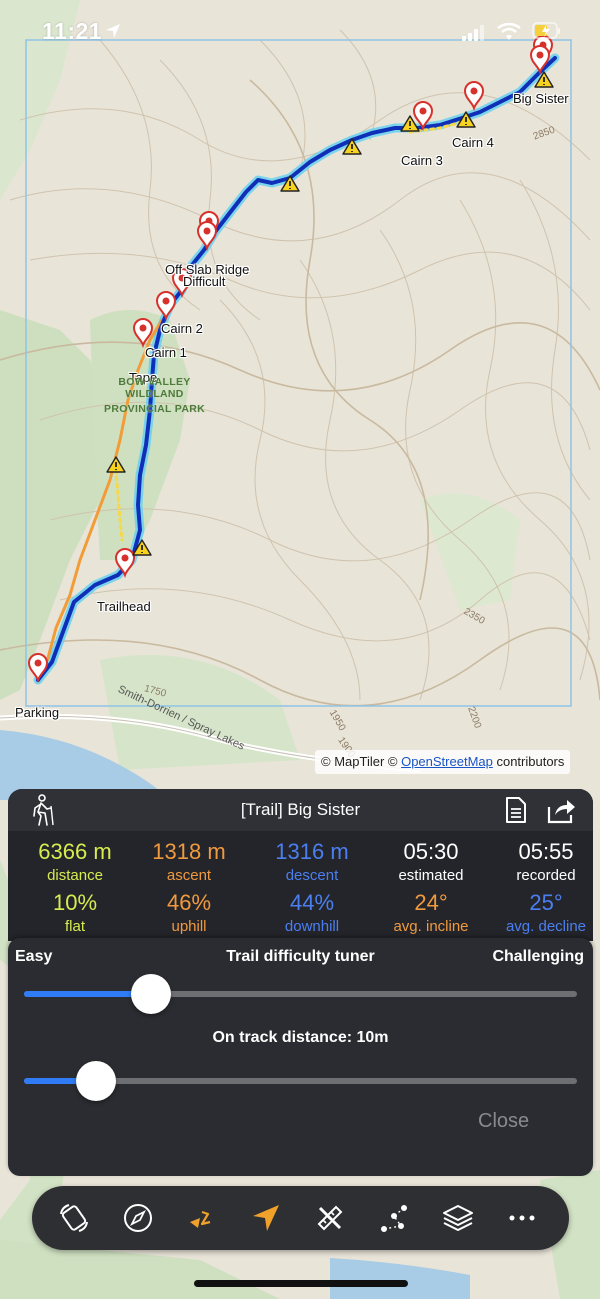  Describe the element at coordinates (473, 142) in the screenshot. I see `waypoint-label-cairn4: Cairn 4` at that location.